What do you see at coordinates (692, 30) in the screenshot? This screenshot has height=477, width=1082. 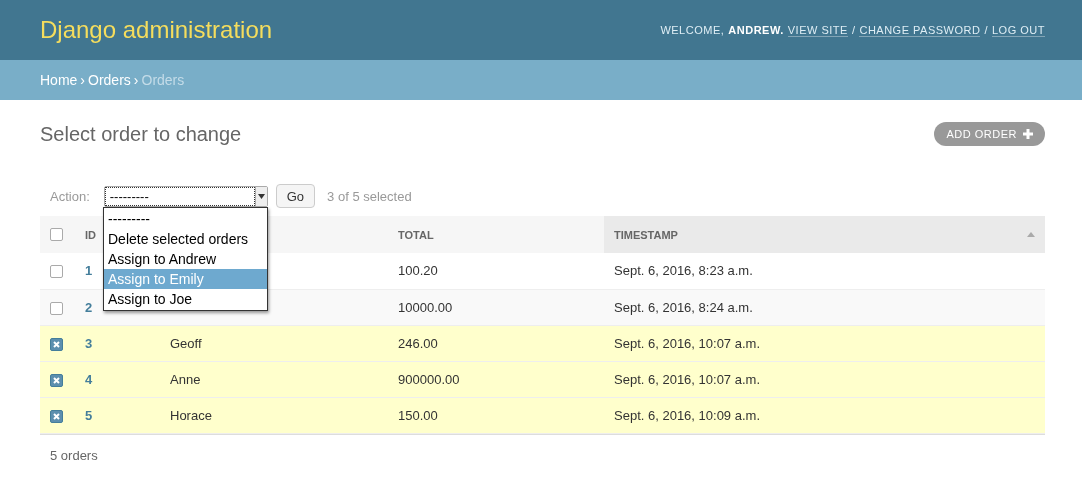 I see `welcome-text: WELCOME,` at bounding box center [692, 30].